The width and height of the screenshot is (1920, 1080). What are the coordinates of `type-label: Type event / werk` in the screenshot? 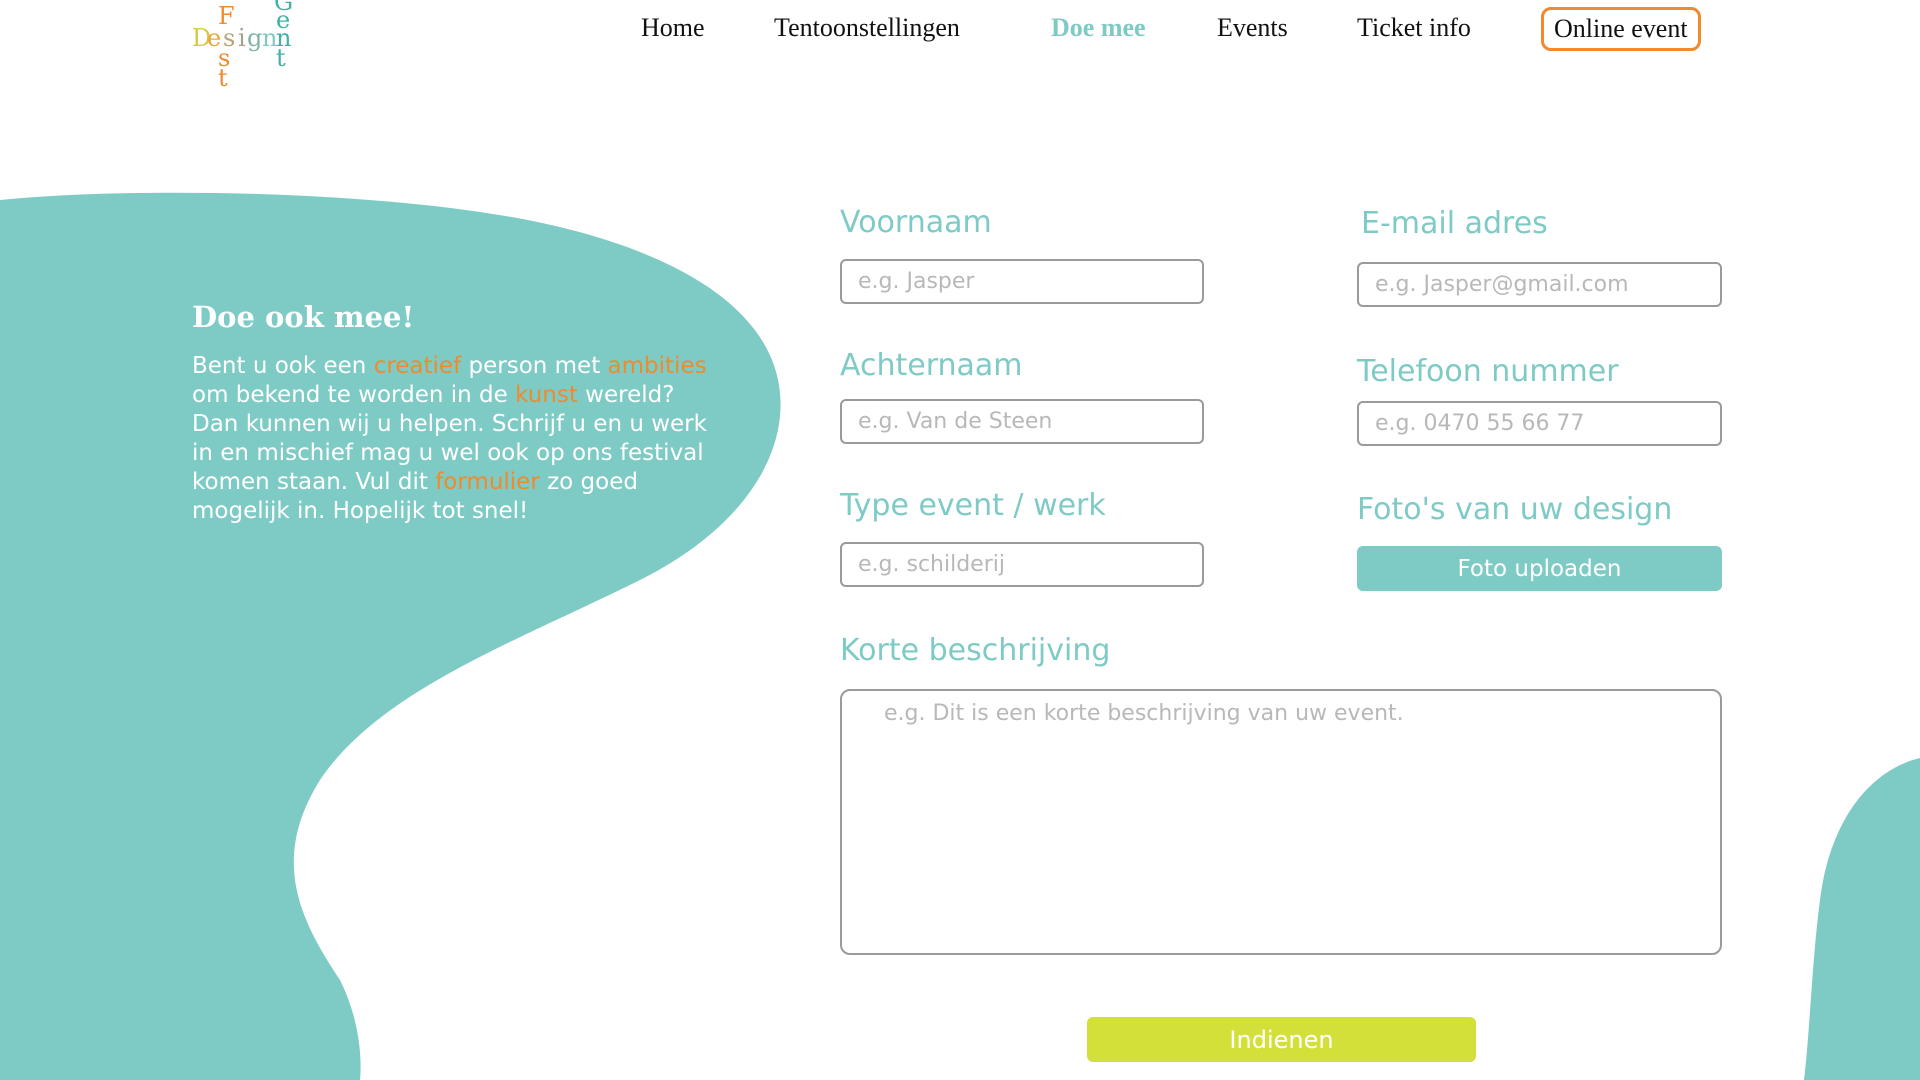 It's located at (973, 505).